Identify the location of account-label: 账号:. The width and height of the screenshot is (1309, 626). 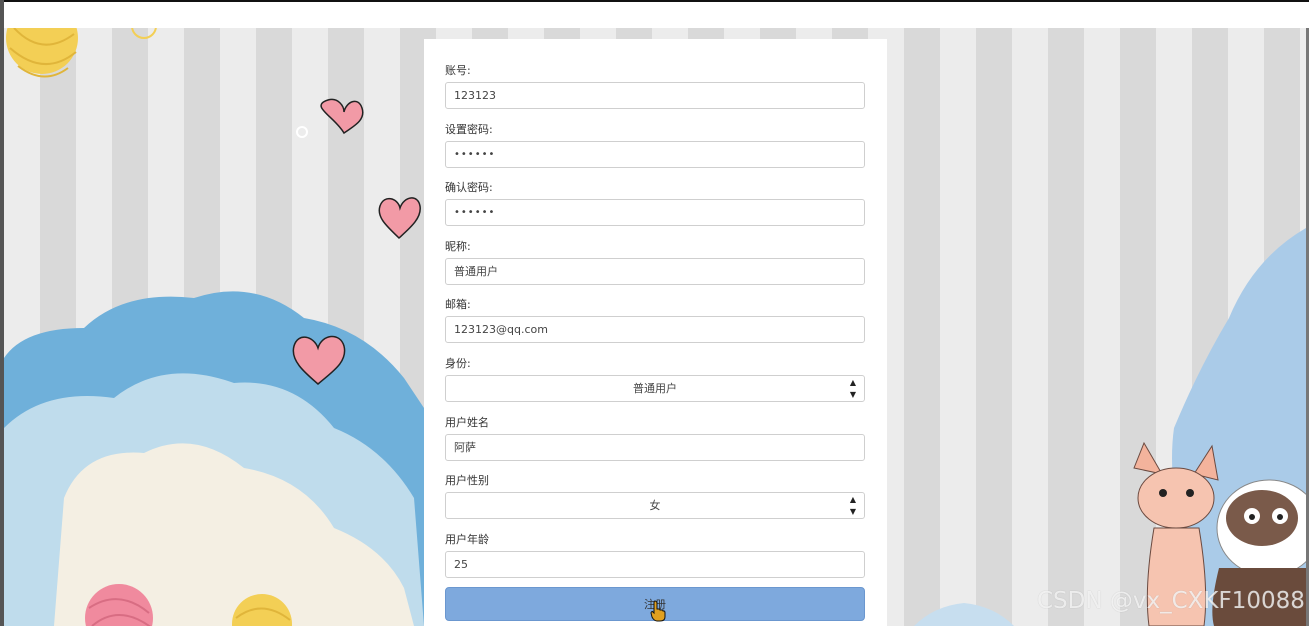
(458, 70).